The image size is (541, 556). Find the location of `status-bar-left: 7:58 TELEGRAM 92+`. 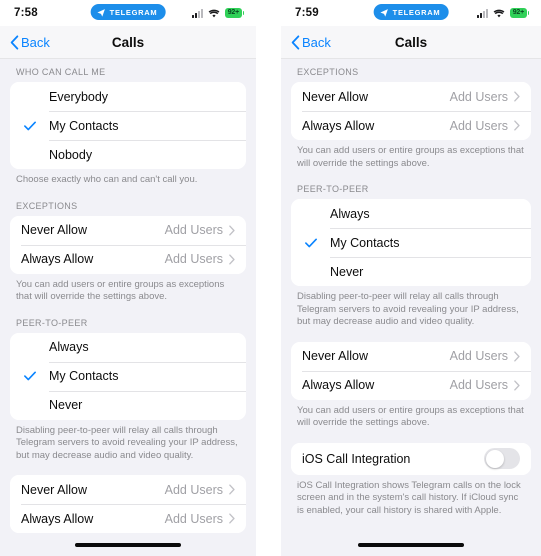

status-bar-left: 7:58 TELEGRAM 92+ is located at coordinates (128, 13).